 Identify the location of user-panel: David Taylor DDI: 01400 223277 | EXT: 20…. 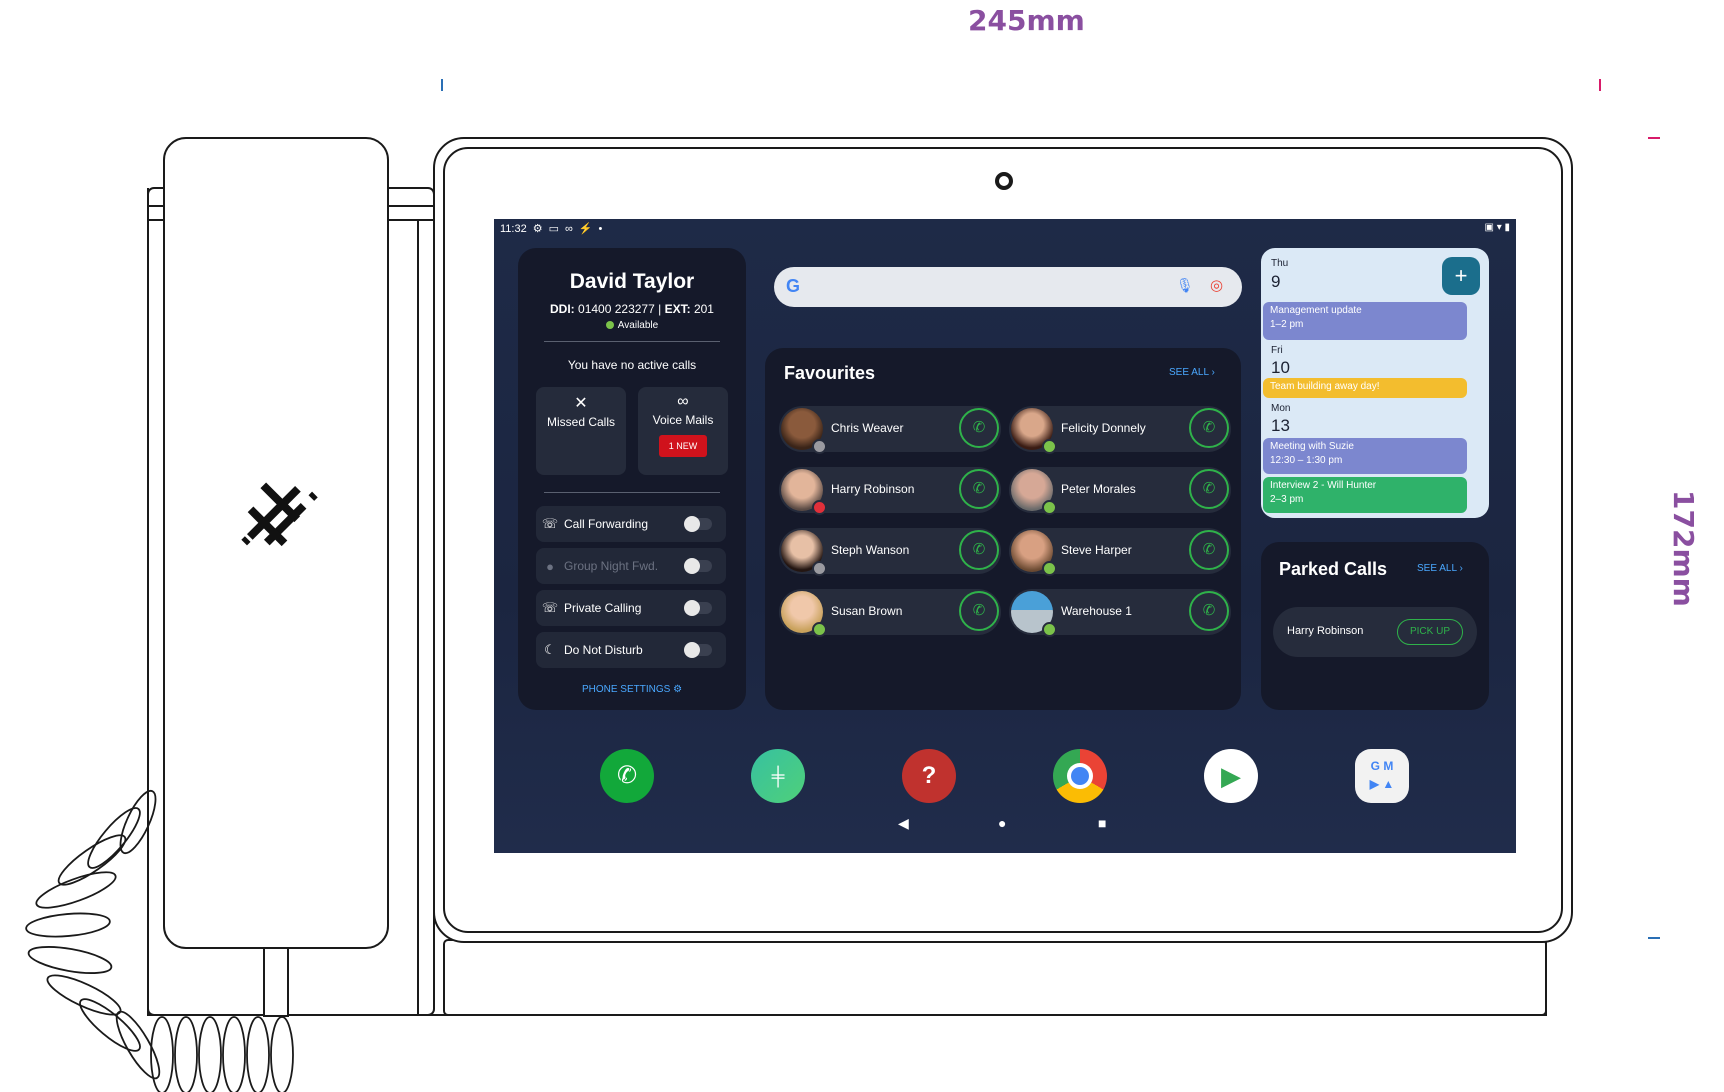
(632, 479).